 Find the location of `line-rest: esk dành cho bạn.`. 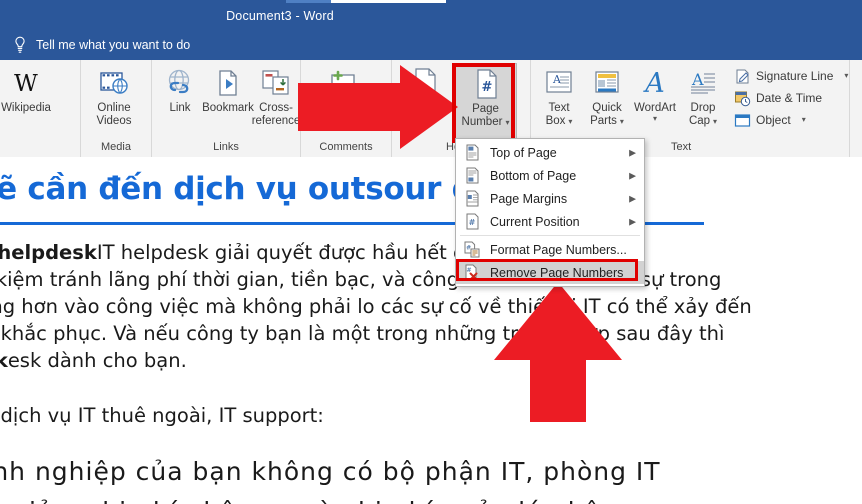

line-rest: esk dành cho bạn. is located at coordinates (97, 360).